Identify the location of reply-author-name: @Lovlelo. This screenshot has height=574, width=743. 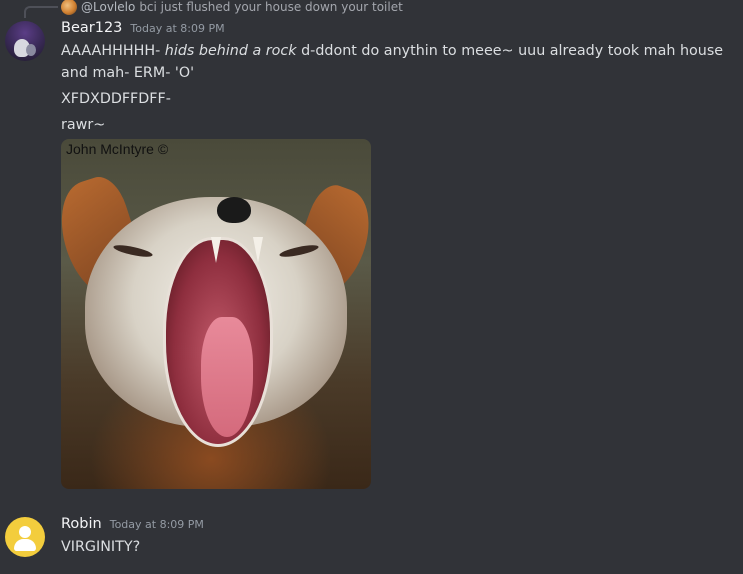
(108, 7).